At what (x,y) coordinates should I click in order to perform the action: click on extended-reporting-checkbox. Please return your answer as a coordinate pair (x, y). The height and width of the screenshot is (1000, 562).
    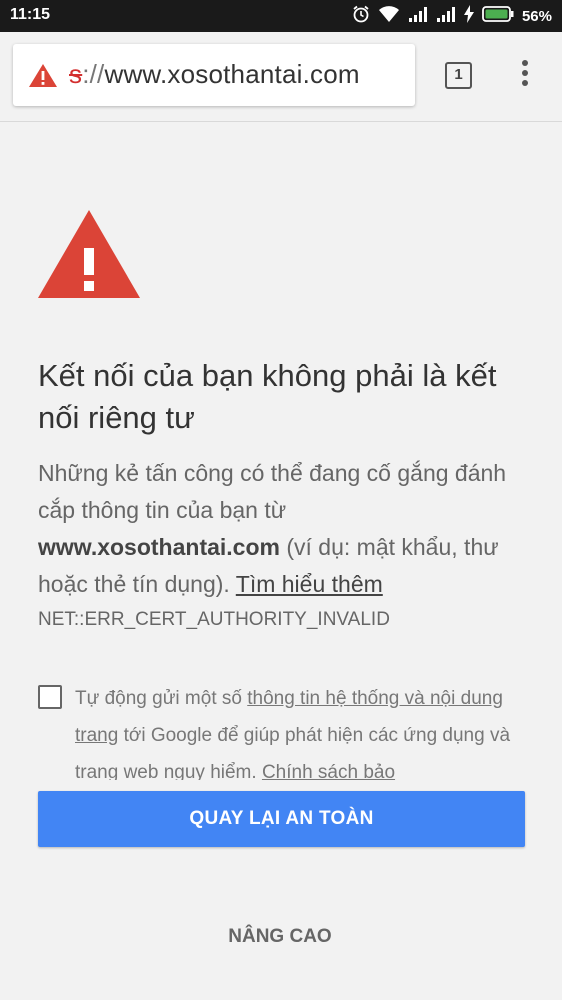
    Looking at the image, I should click on (50, 697).